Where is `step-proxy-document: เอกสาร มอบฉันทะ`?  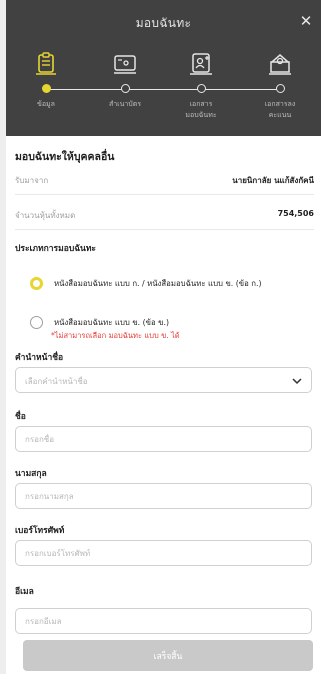
step-proxy-document: เอกสาร มอบฉันทะ is located at coordinates (201, 80).